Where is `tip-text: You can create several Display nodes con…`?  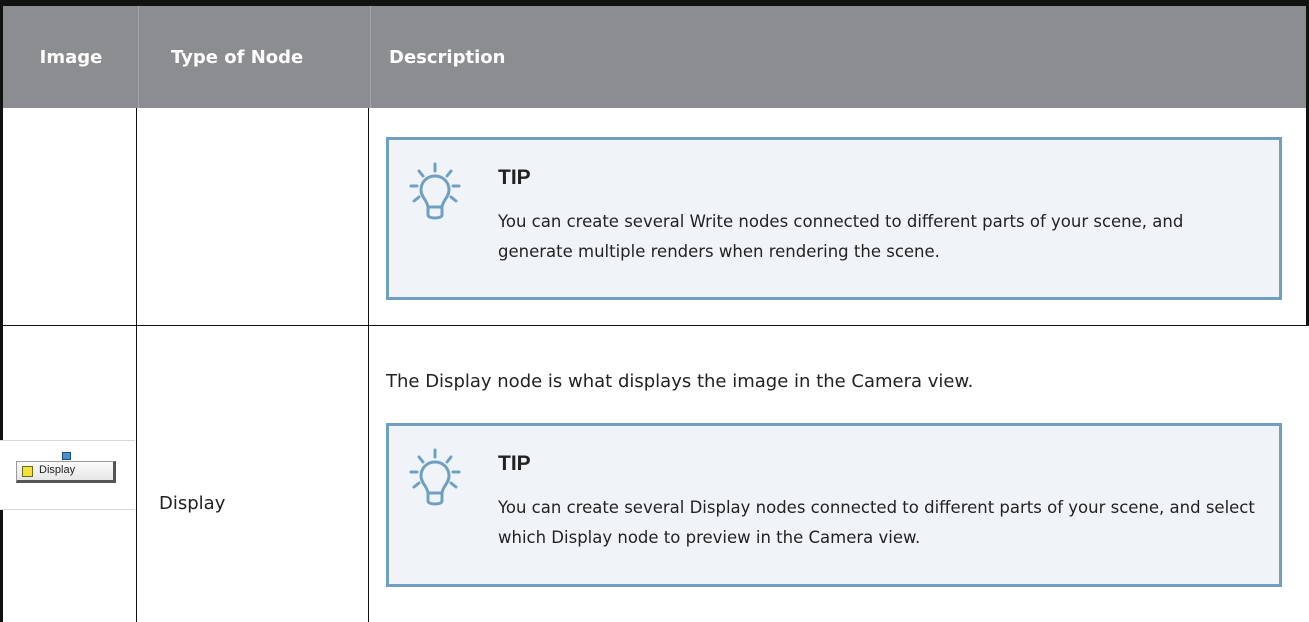 tip-text: You can create several Display nodes con… is located at coordinates (876, 522).